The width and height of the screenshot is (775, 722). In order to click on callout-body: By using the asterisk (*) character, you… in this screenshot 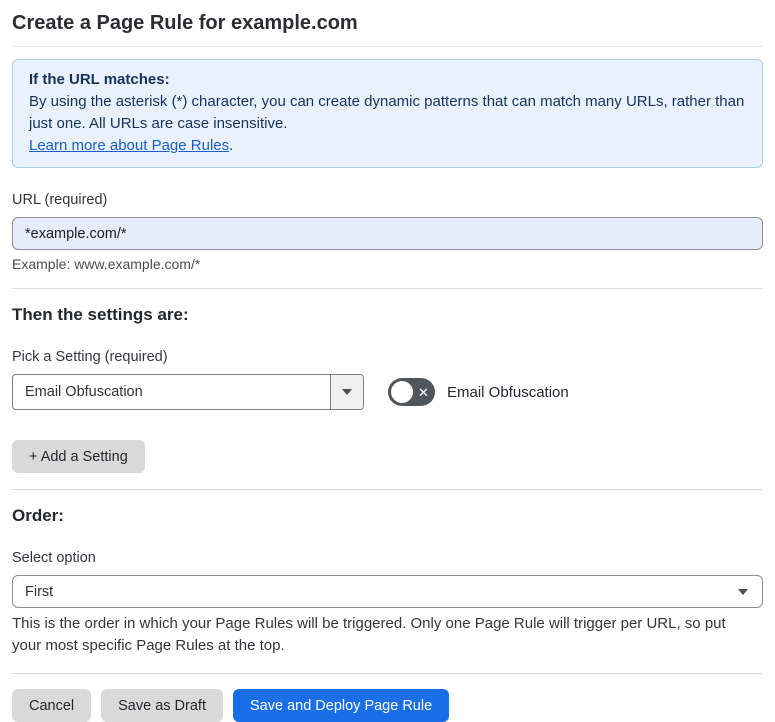, I will do `click(387, 112)`.